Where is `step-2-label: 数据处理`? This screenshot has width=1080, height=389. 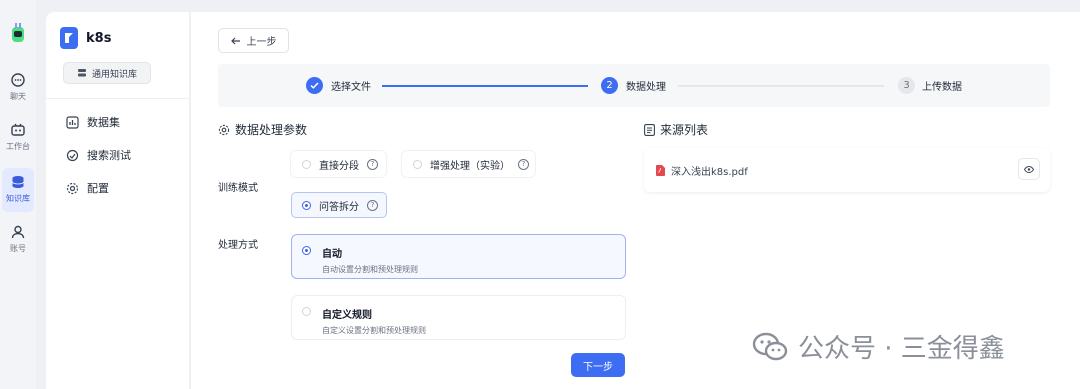
step-2-label: 数据处理 is located at coordinates (646, 87).